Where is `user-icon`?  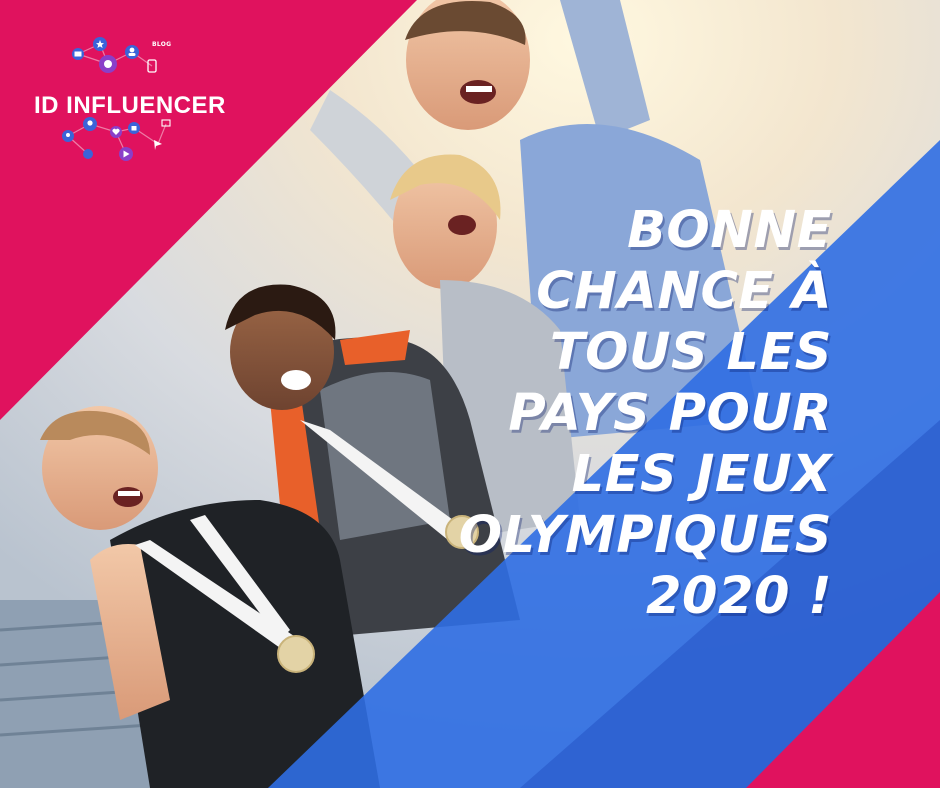 user-icon is located at coordinates (132, 52).